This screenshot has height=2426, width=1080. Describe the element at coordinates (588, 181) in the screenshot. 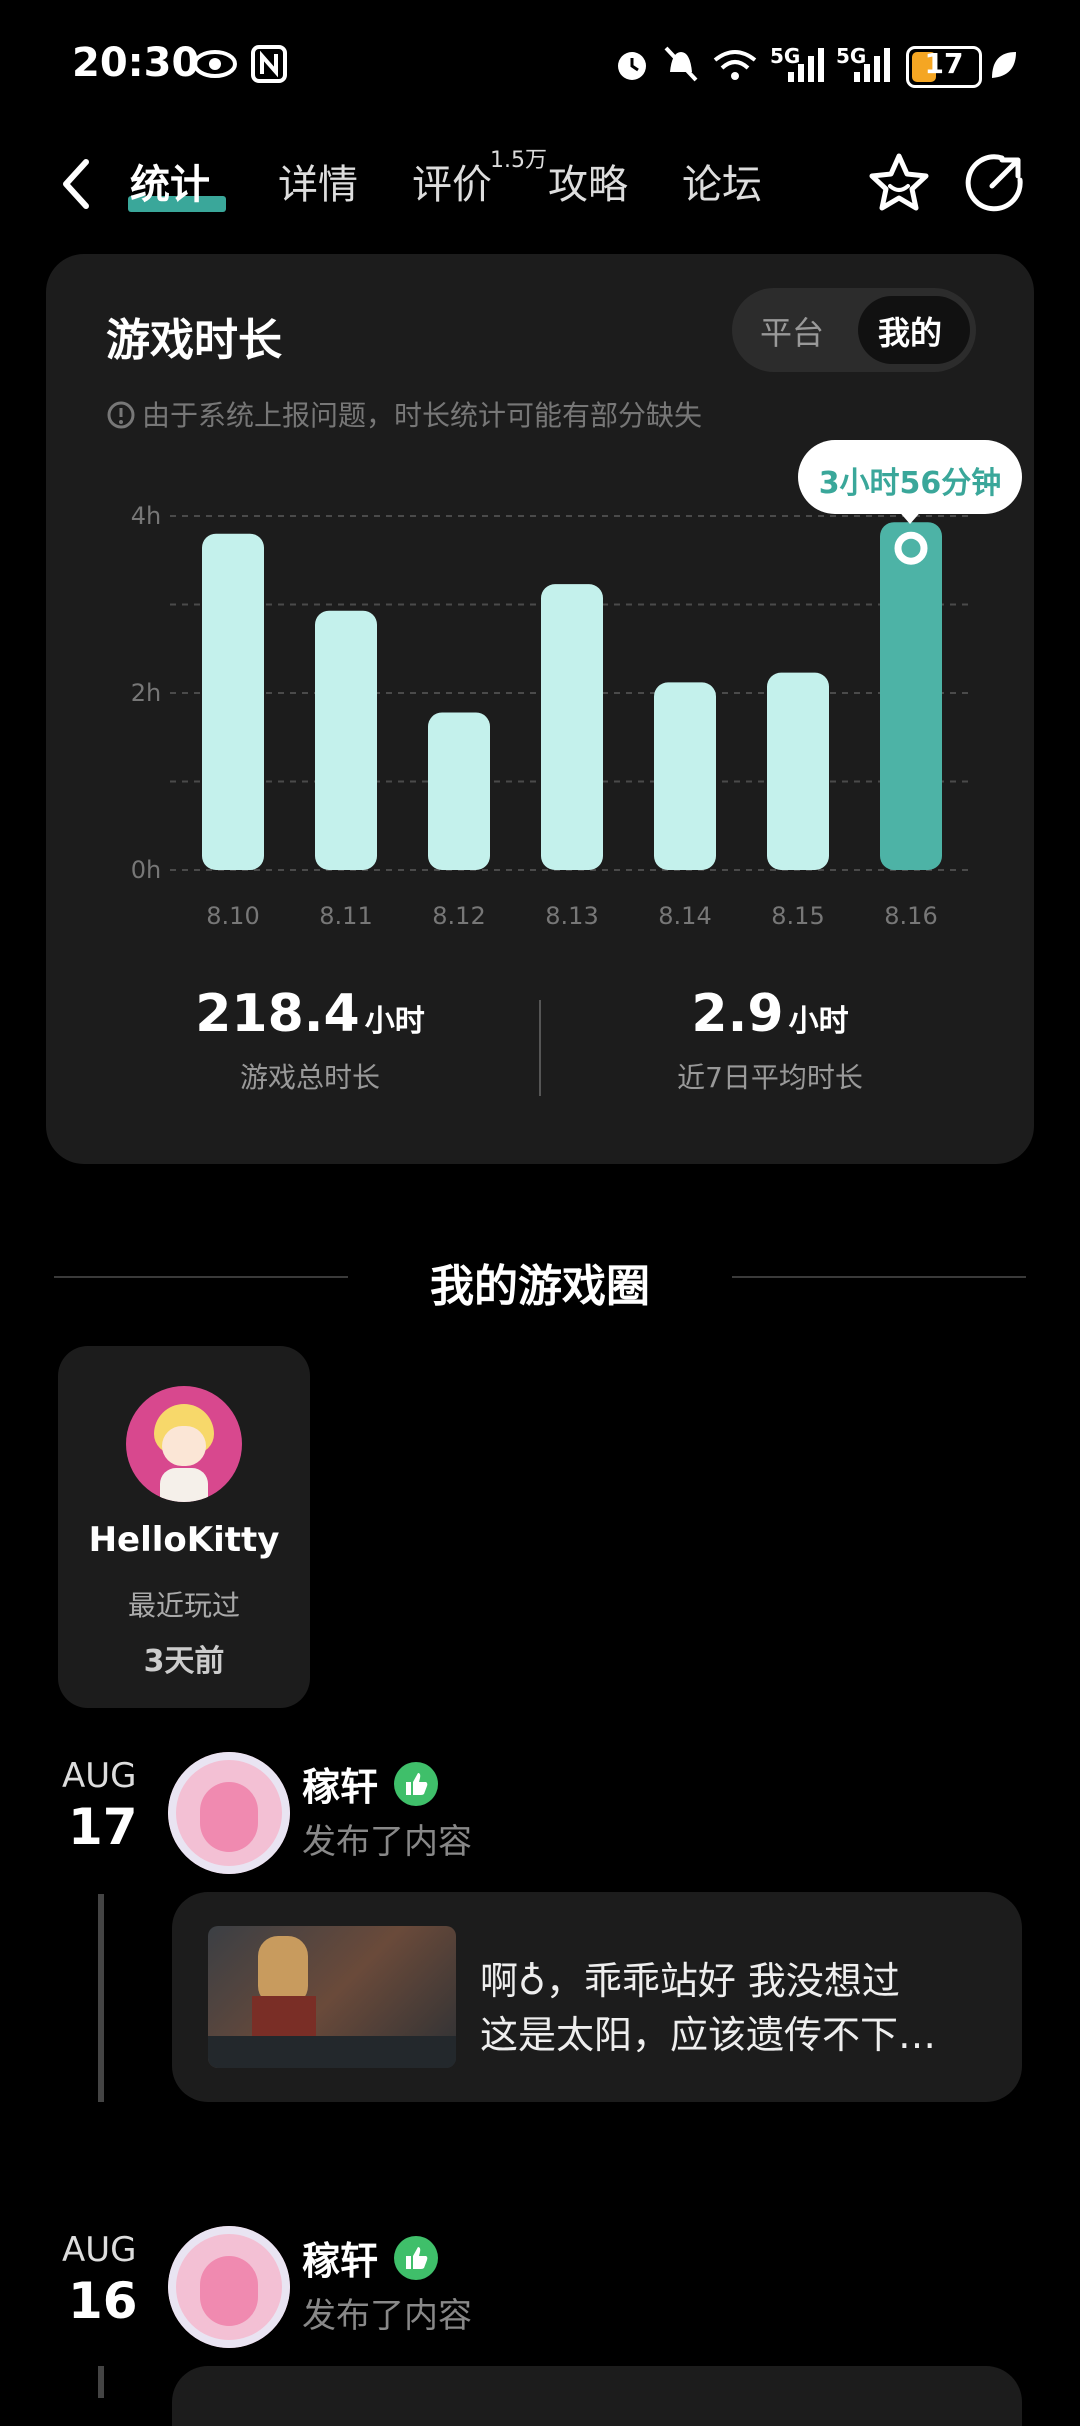

I see `tab-guides: 攻略` at that location.